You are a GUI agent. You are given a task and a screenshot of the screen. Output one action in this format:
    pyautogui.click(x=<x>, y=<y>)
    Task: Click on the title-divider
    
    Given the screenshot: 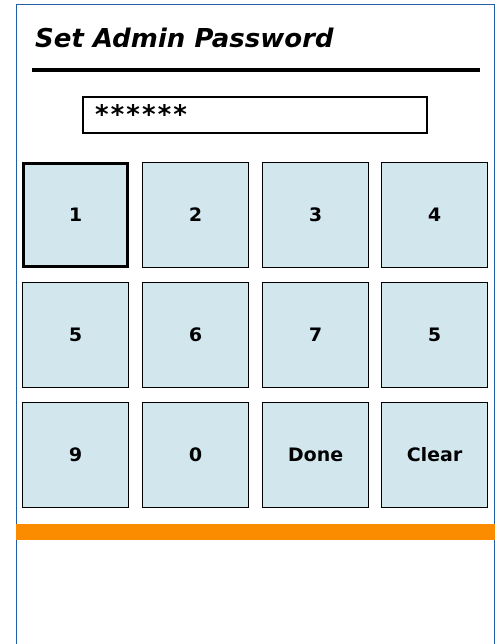 What is the action you would take?
    pyautogui.click(x=256, y=70)
    